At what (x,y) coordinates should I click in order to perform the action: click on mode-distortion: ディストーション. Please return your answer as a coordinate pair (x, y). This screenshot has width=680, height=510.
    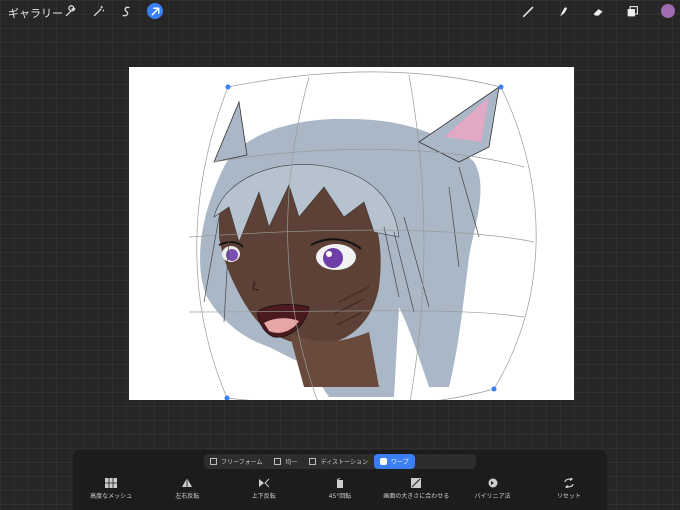
    Looking at the image, I should click on (338, 461).